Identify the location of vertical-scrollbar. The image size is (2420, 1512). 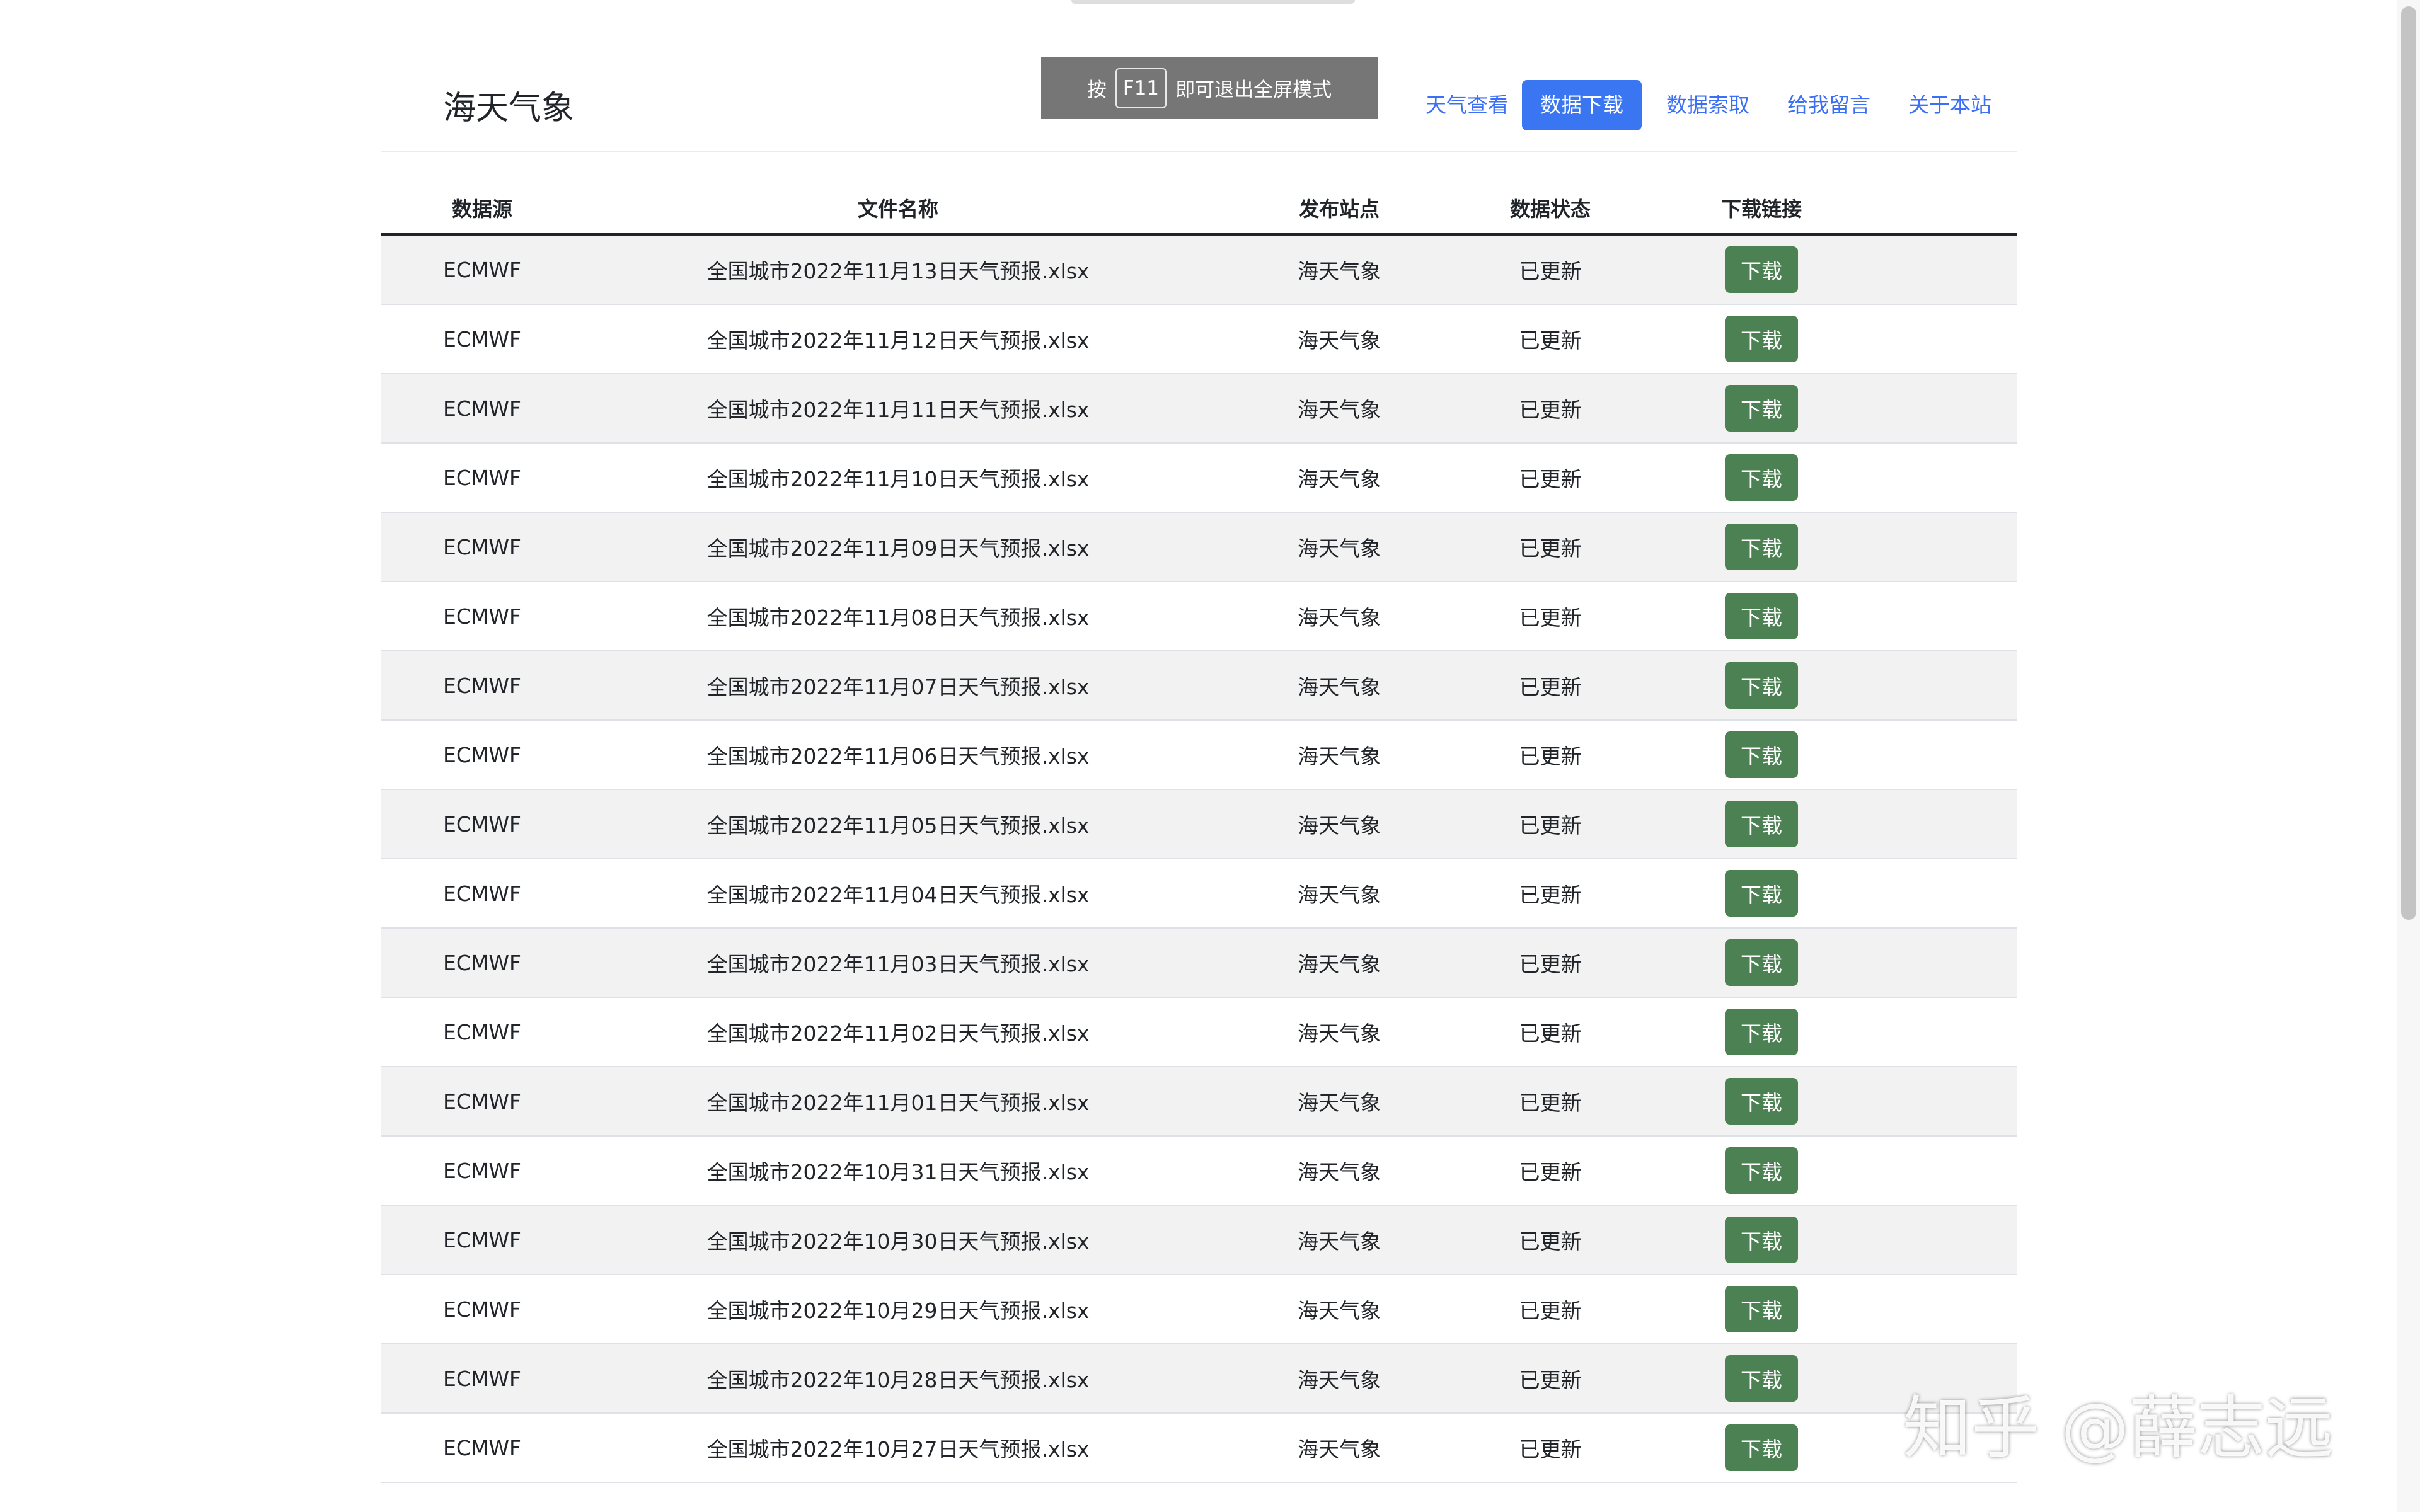
(2409, 756).